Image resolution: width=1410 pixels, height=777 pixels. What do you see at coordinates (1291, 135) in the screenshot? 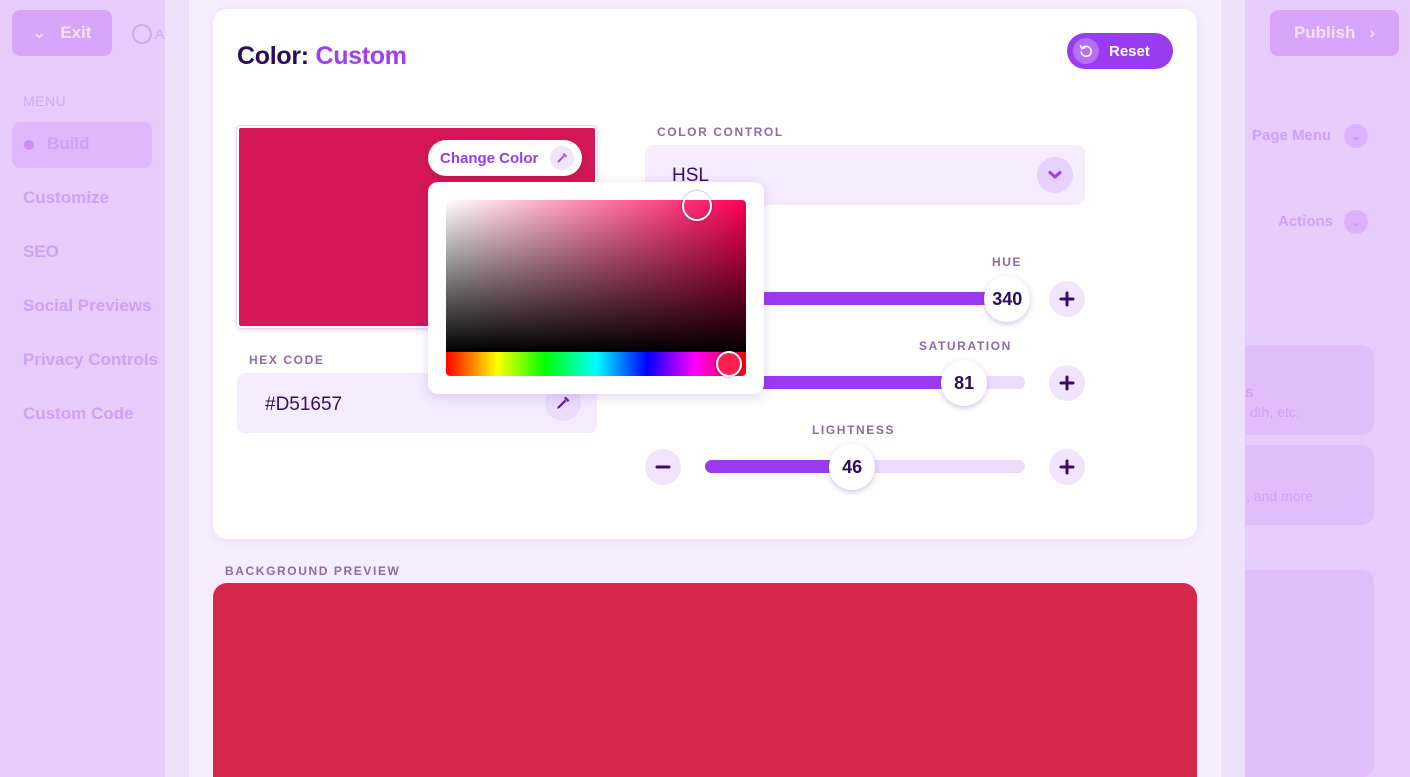
I see `page-menu-label: Page Menu` at bounding box center [1291, 135].